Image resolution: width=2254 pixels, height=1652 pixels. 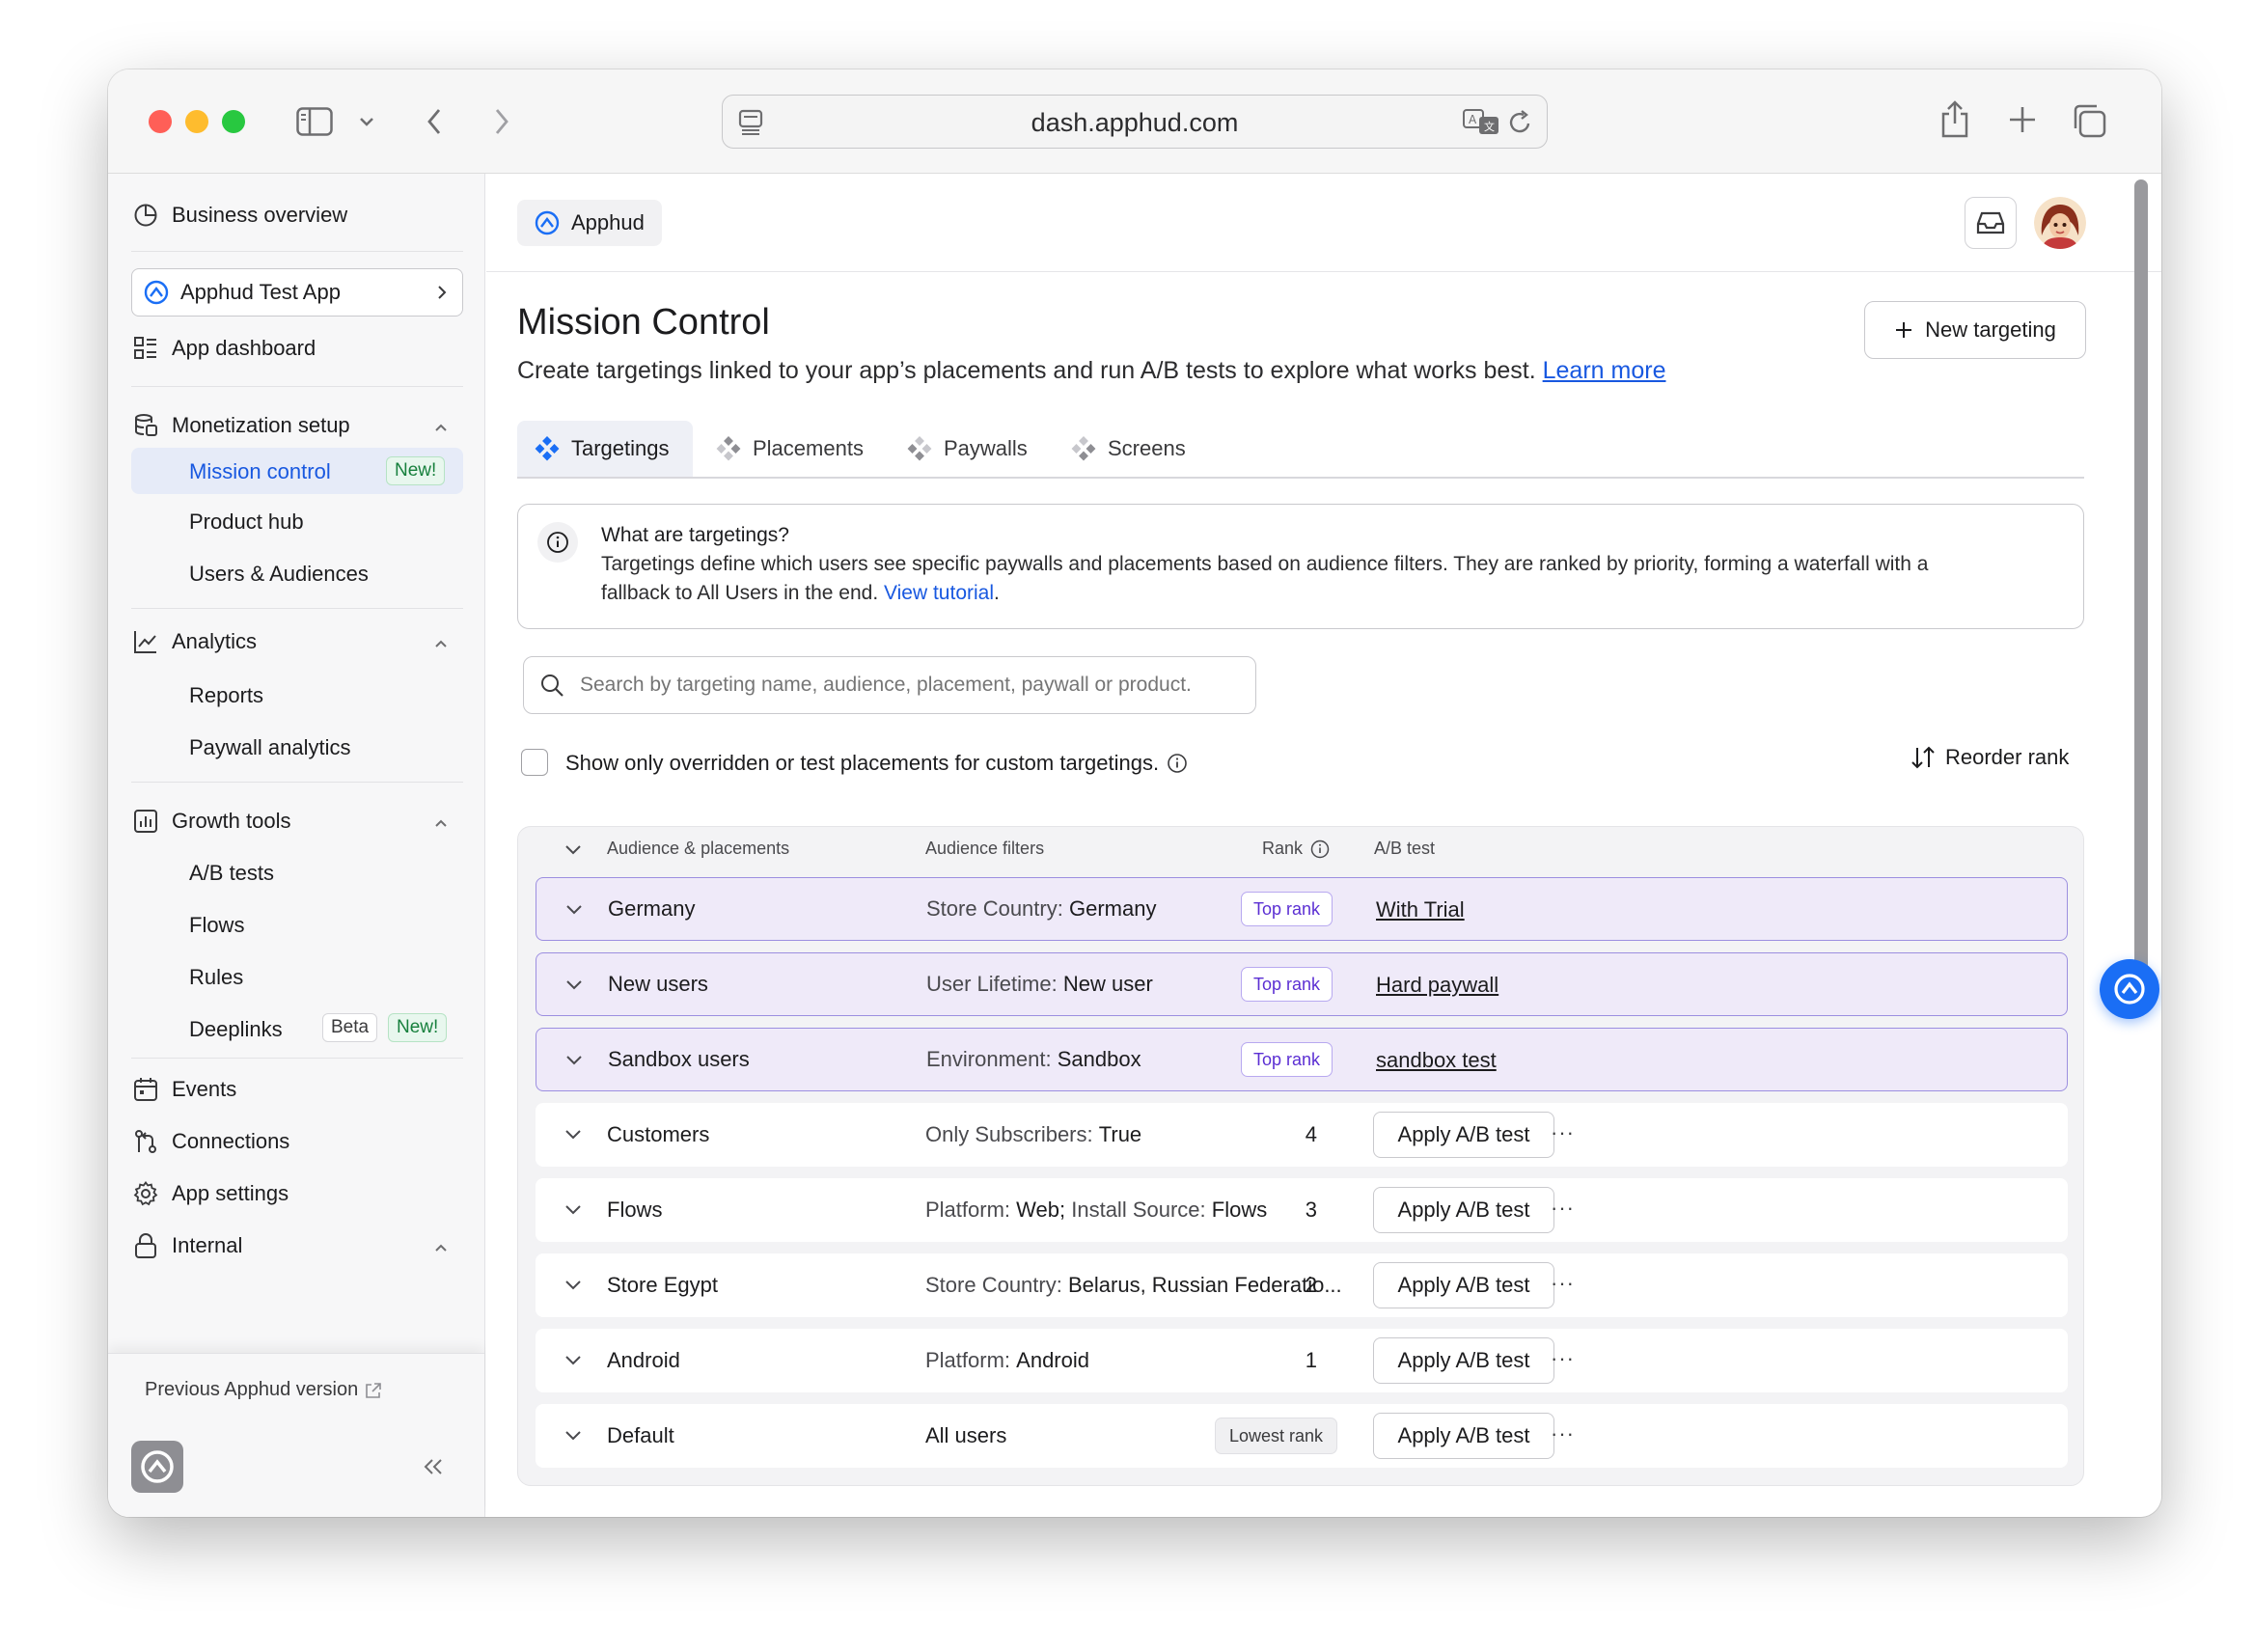 What do you see at coordinates (246, 522) in the screenshot?
I see `sidebar-item-product-hub: Product hub` at bounding box center [246, 522].